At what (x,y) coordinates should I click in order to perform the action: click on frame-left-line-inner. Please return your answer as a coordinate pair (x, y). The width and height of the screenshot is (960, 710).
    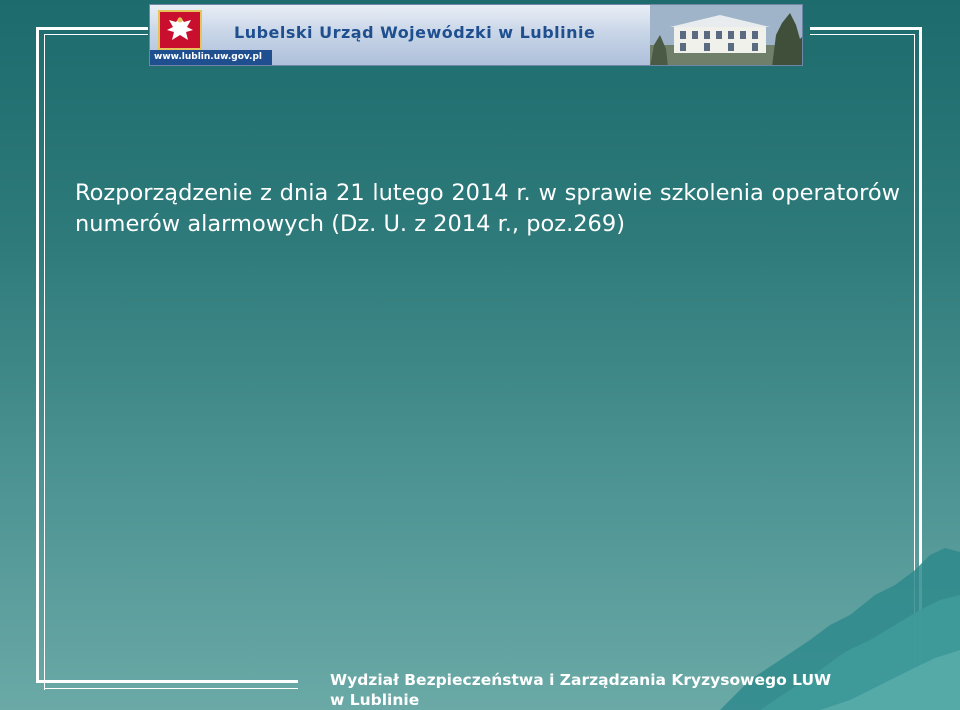
    Looking at the image, I should click on (44, 362).